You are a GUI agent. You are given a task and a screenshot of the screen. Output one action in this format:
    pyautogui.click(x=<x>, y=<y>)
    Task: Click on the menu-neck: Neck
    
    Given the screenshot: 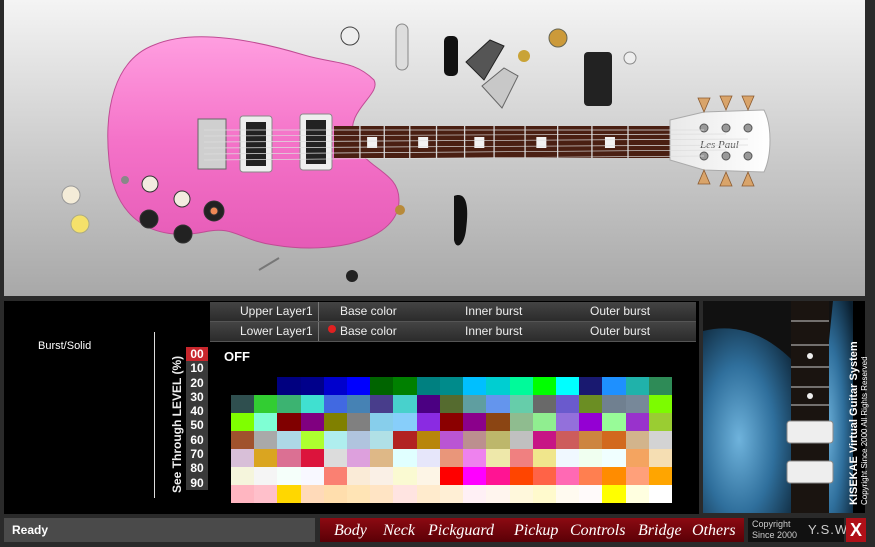 What is the action you would take?
    pyautogui.click(x=399, y=531)
    